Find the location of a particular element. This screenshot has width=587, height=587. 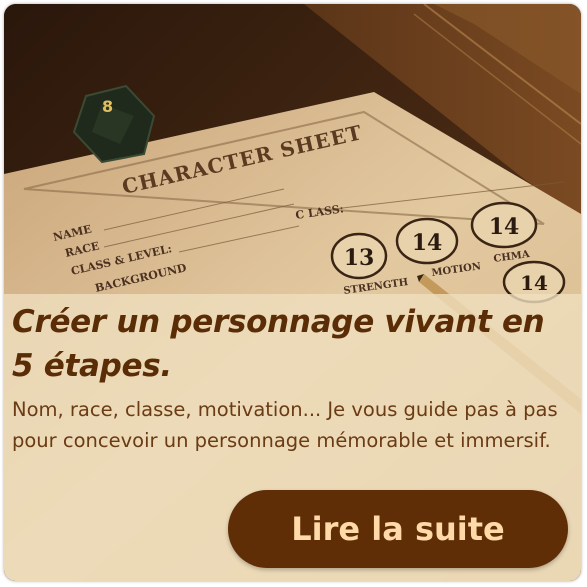

svg-text: 13 is located at coordinates (359, 258).